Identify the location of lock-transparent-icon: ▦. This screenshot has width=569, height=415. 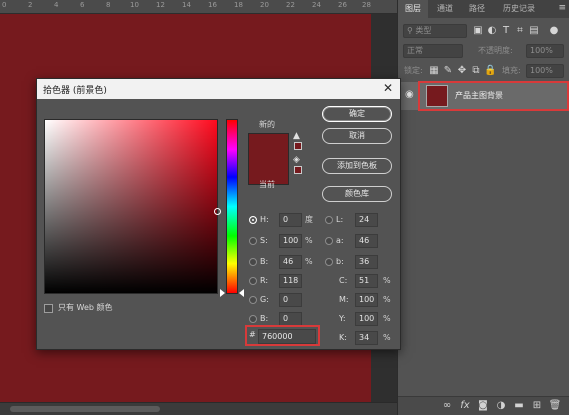
(434, 71).